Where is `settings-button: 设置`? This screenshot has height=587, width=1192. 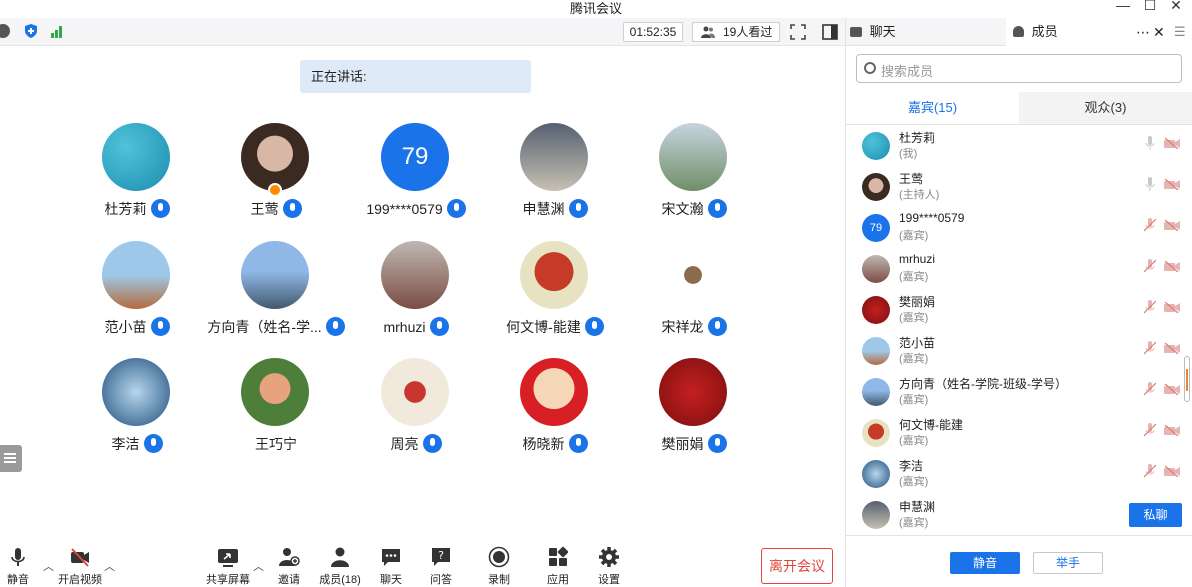 settings-button: 设置 is located at coordinates (609, 566).